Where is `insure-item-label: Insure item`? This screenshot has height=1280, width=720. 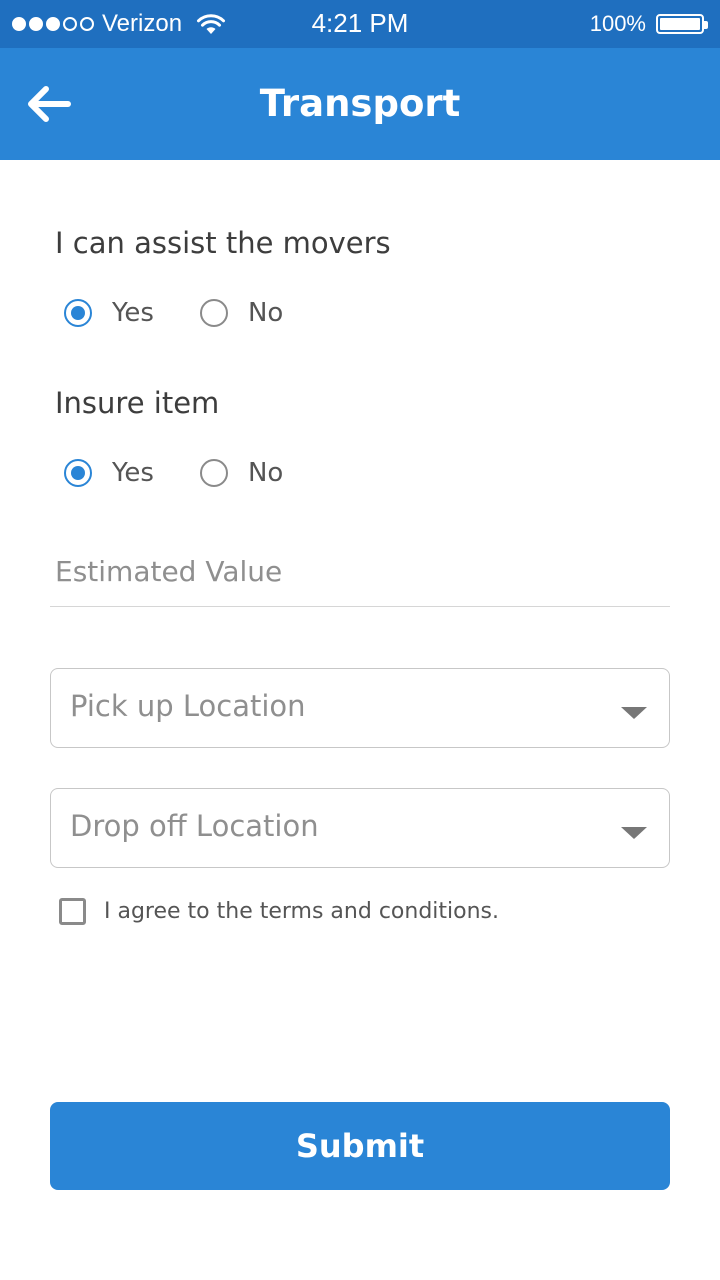
insure-item-label: Insure item is located at coordinates (137, 403).